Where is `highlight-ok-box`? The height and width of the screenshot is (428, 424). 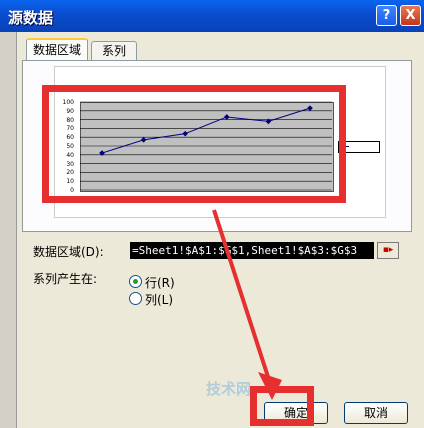 highlight-ok-box is located at coordinates (282, 406).